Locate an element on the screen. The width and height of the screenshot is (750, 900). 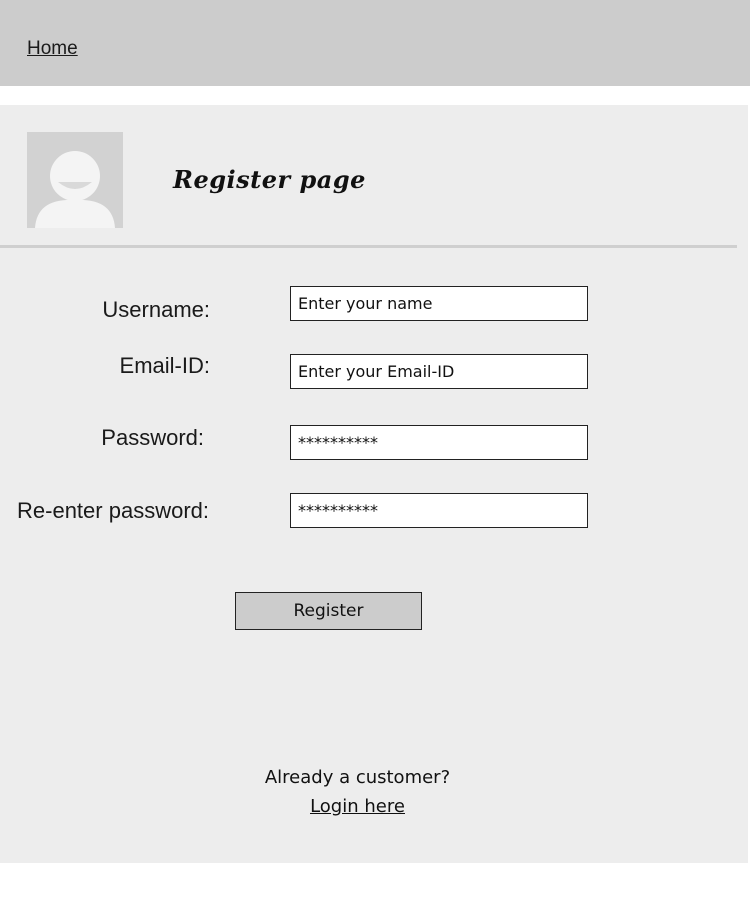
user-avatar-icon is located at coordinates (75, 180).